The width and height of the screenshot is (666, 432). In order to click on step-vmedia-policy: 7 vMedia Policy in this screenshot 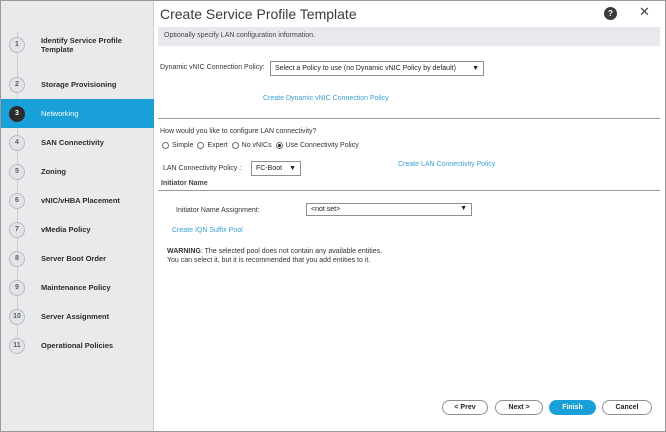, I will do `click(77, 229)`.